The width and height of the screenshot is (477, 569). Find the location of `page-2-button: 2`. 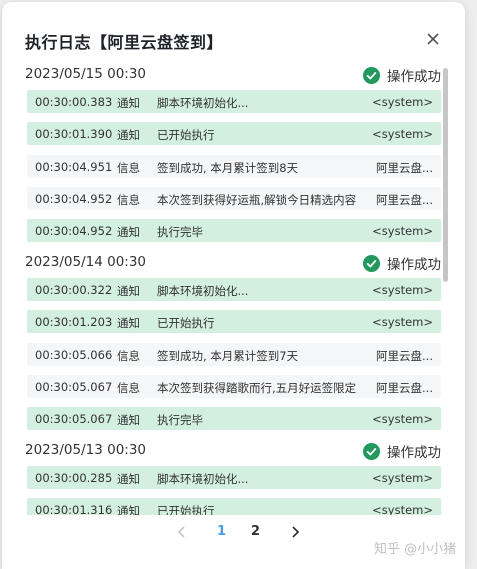

page-2-button: 2 is located at coordinates (255, 531).